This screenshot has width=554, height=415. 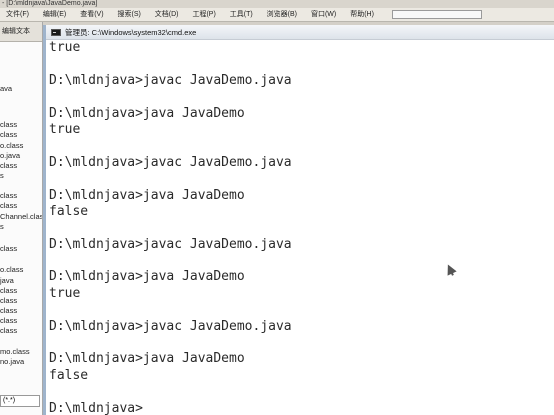 I want to click on menu-project: 工程(P), so click(x=203, y=14).